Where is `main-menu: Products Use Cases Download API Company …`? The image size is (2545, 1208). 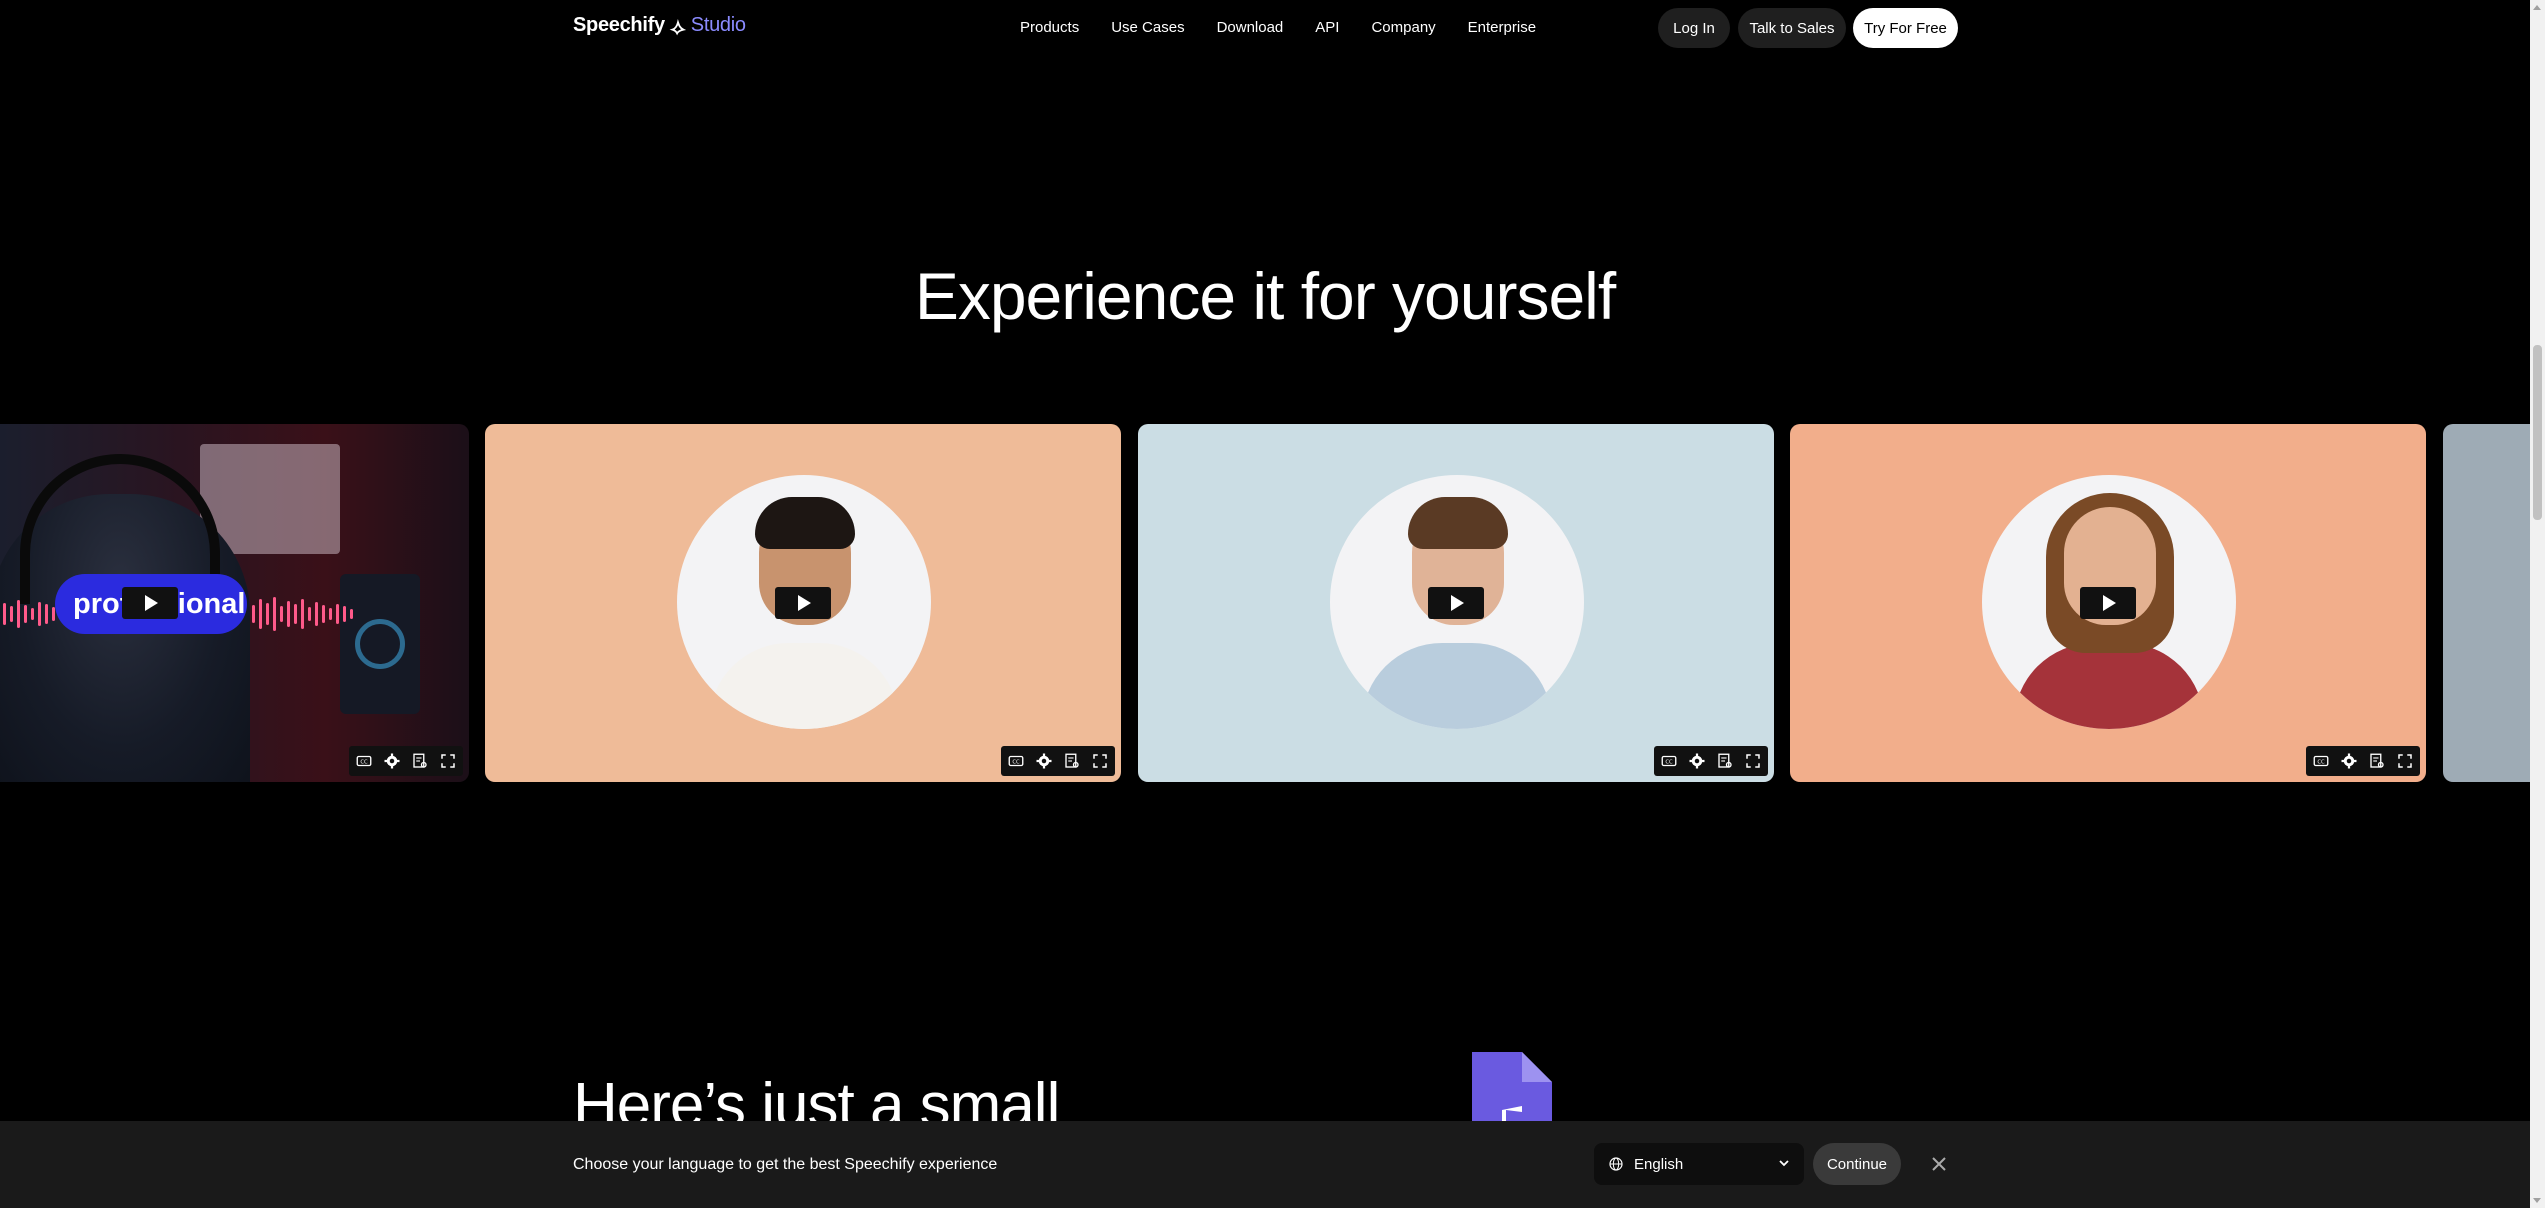 main-menu: Products Use Cases Download API Company … is located at coordinates (1294, 27).